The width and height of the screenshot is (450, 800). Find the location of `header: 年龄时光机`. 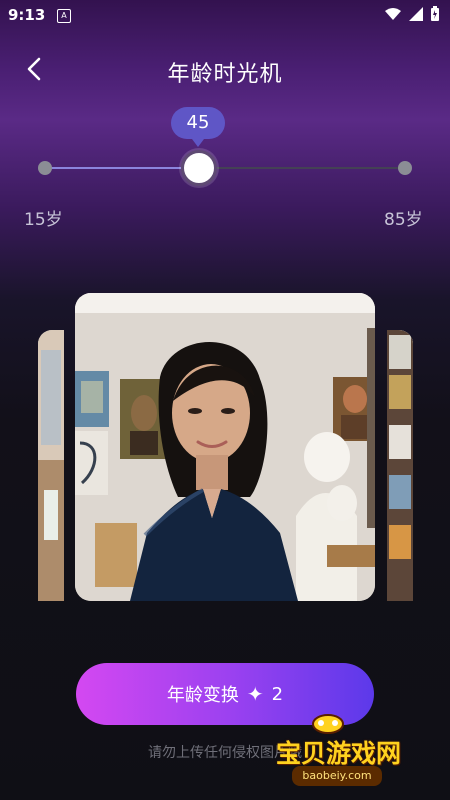

header: 年龄时光机 is located at coordinates (225, 70).